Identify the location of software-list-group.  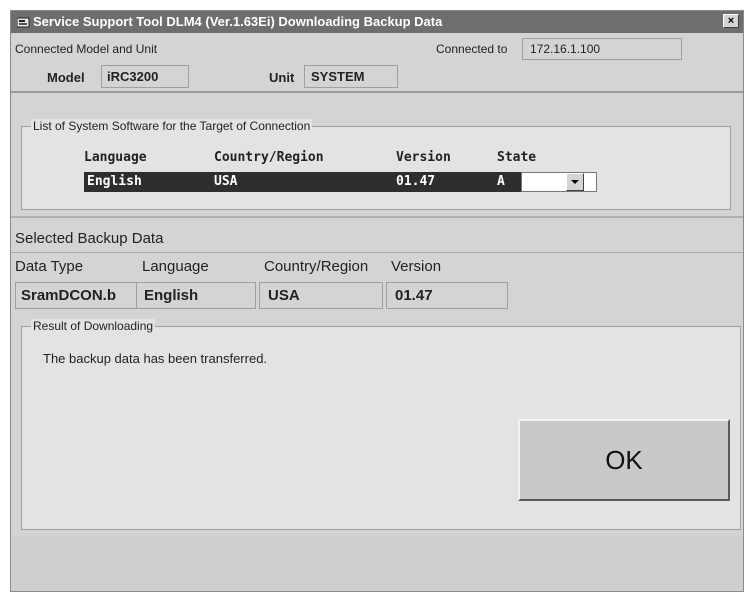
(376, 168).